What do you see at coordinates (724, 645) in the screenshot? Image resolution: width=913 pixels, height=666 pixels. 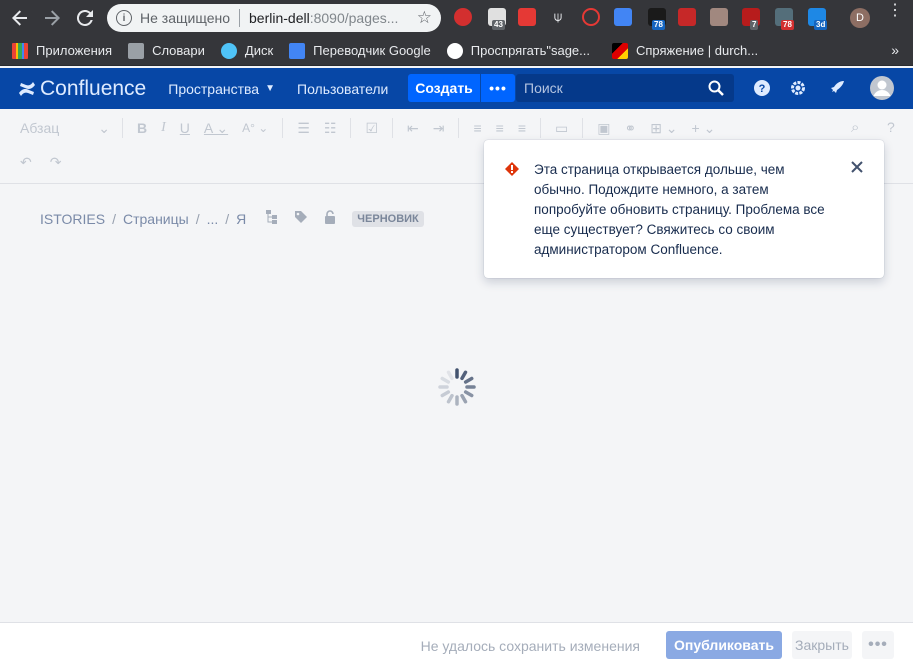 I see `publish-button: Опубликовать` at bounding box center [724, 645].